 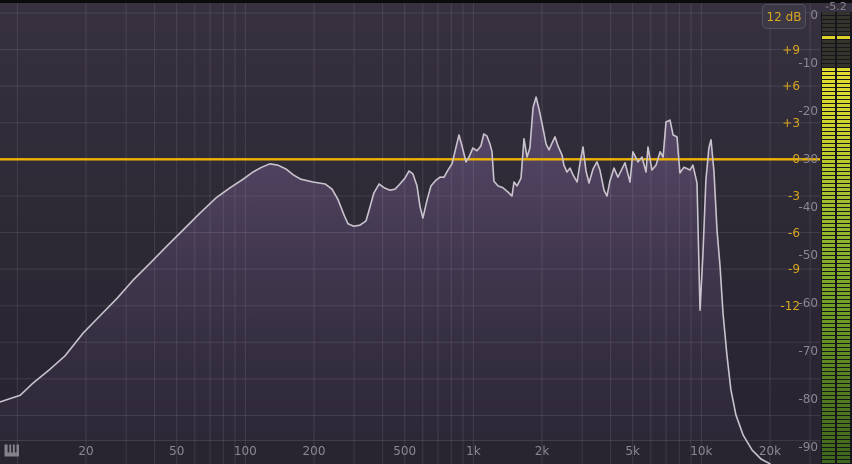 I want to click on meter-column-right, so click(x=843, y=238).